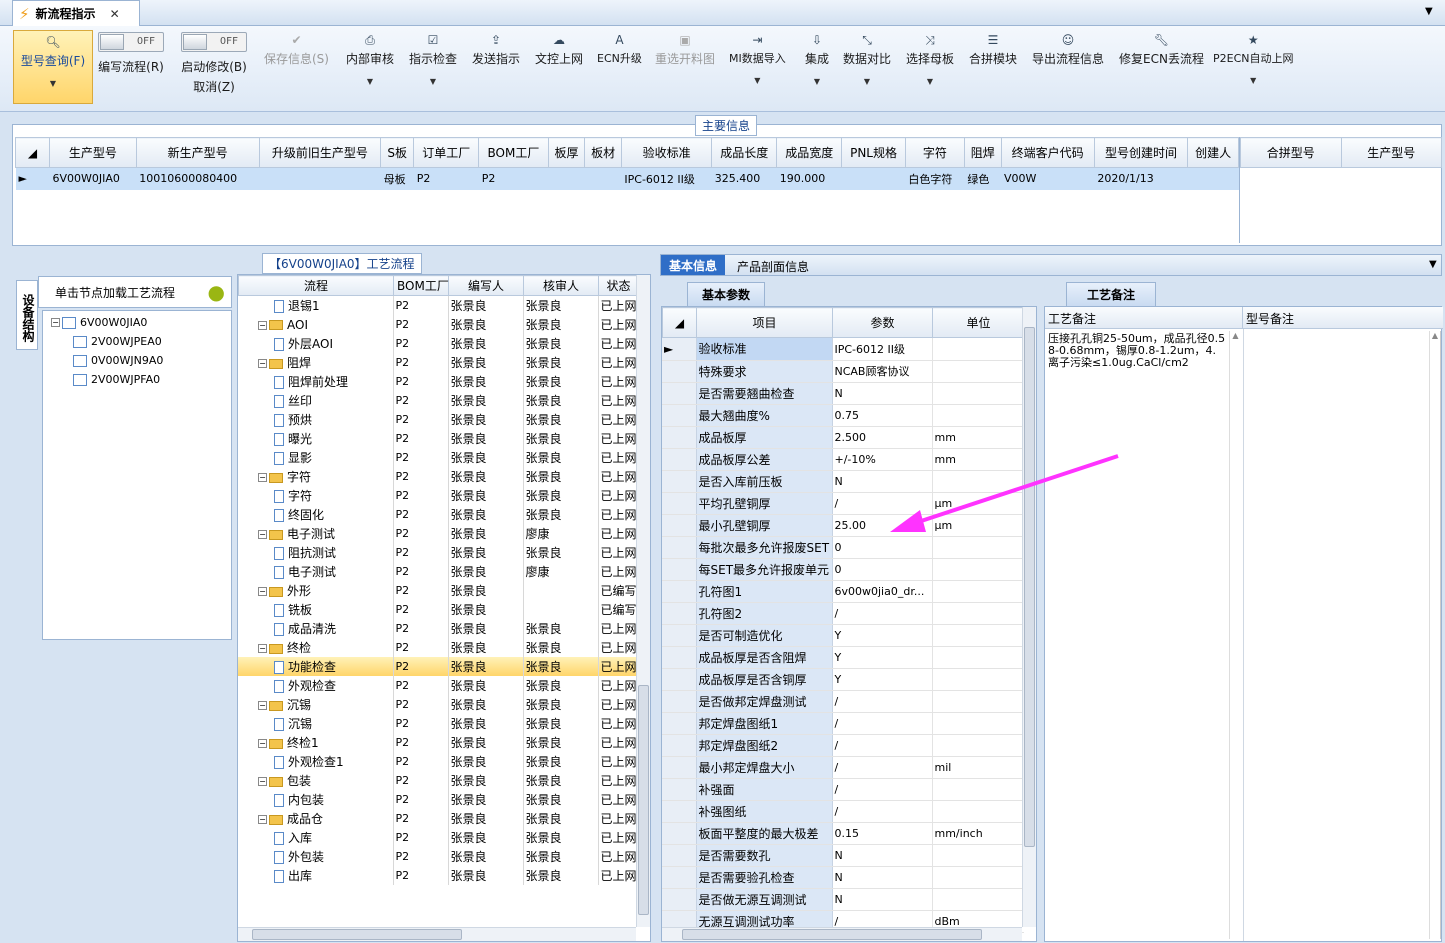 The height and width of the screenshot is (943, 1445). I want to click on column-header: 成品宽度, so click(809, 152).